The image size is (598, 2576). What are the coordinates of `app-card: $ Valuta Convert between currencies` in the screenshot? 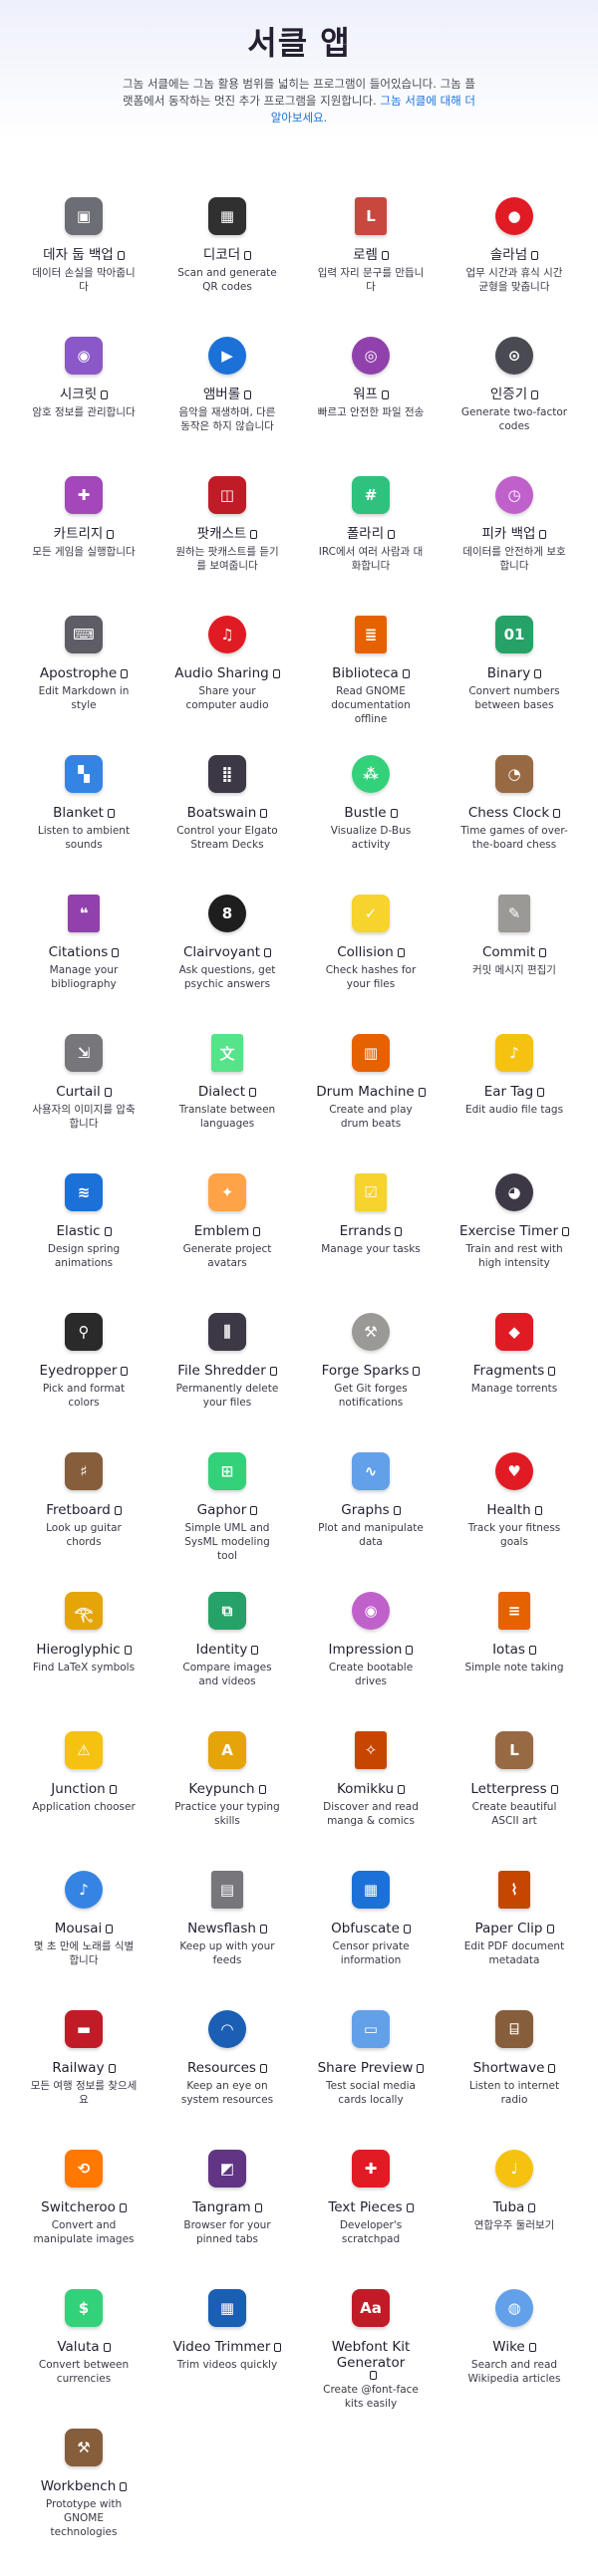 It's located at (83, 2349).